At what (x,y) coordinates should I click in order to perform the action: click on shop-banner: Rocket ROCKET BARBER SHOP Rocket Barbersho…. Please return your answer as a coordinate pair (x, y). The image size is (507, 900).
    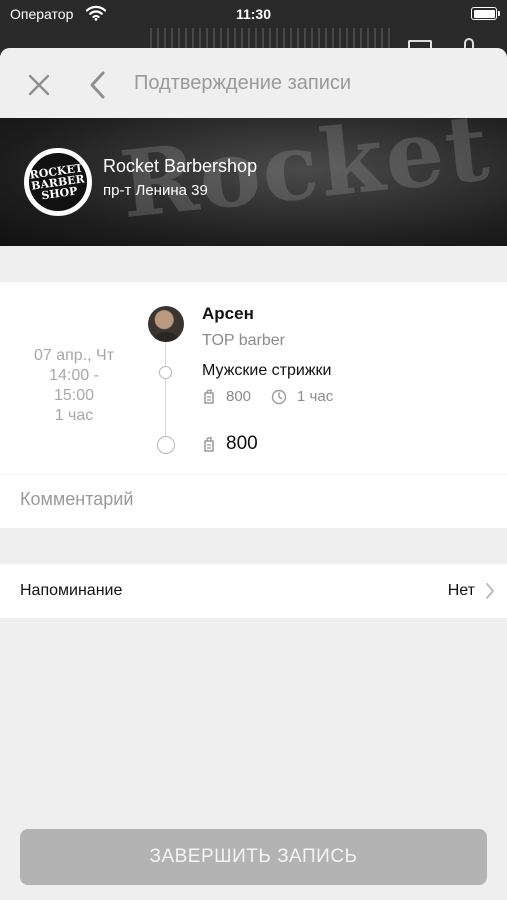
    Looking at the image, I should click on (253, 182).